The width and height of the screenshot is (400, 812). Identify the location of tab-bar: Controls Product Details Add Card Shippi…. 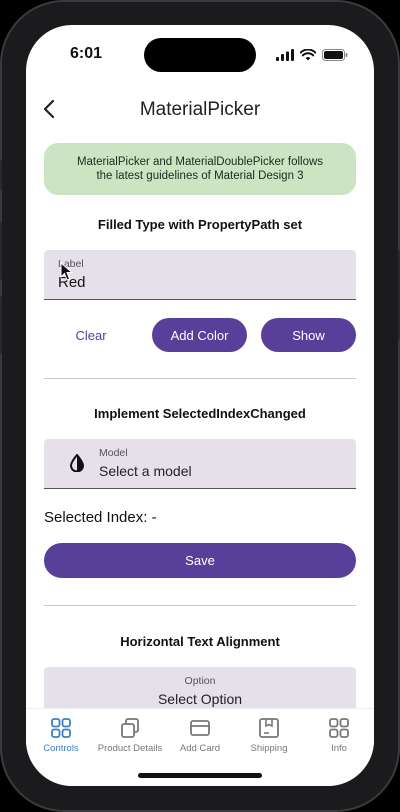
(200, 747).